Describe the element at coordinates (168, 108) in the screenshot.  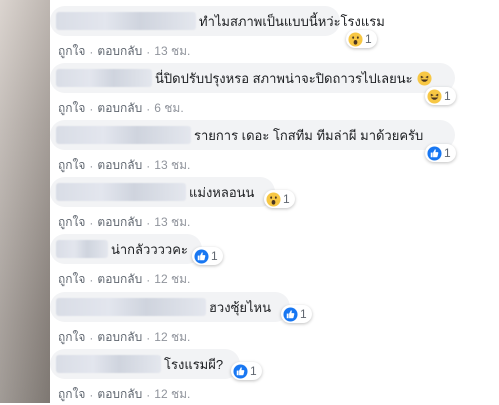
I see `timestamp: 6 ชม.` at that location.